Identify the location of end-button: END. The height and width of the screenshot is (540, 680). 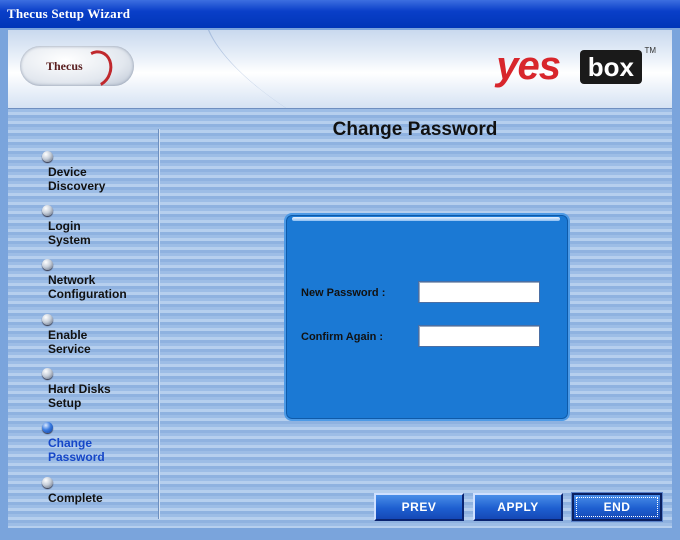
(617, 507).